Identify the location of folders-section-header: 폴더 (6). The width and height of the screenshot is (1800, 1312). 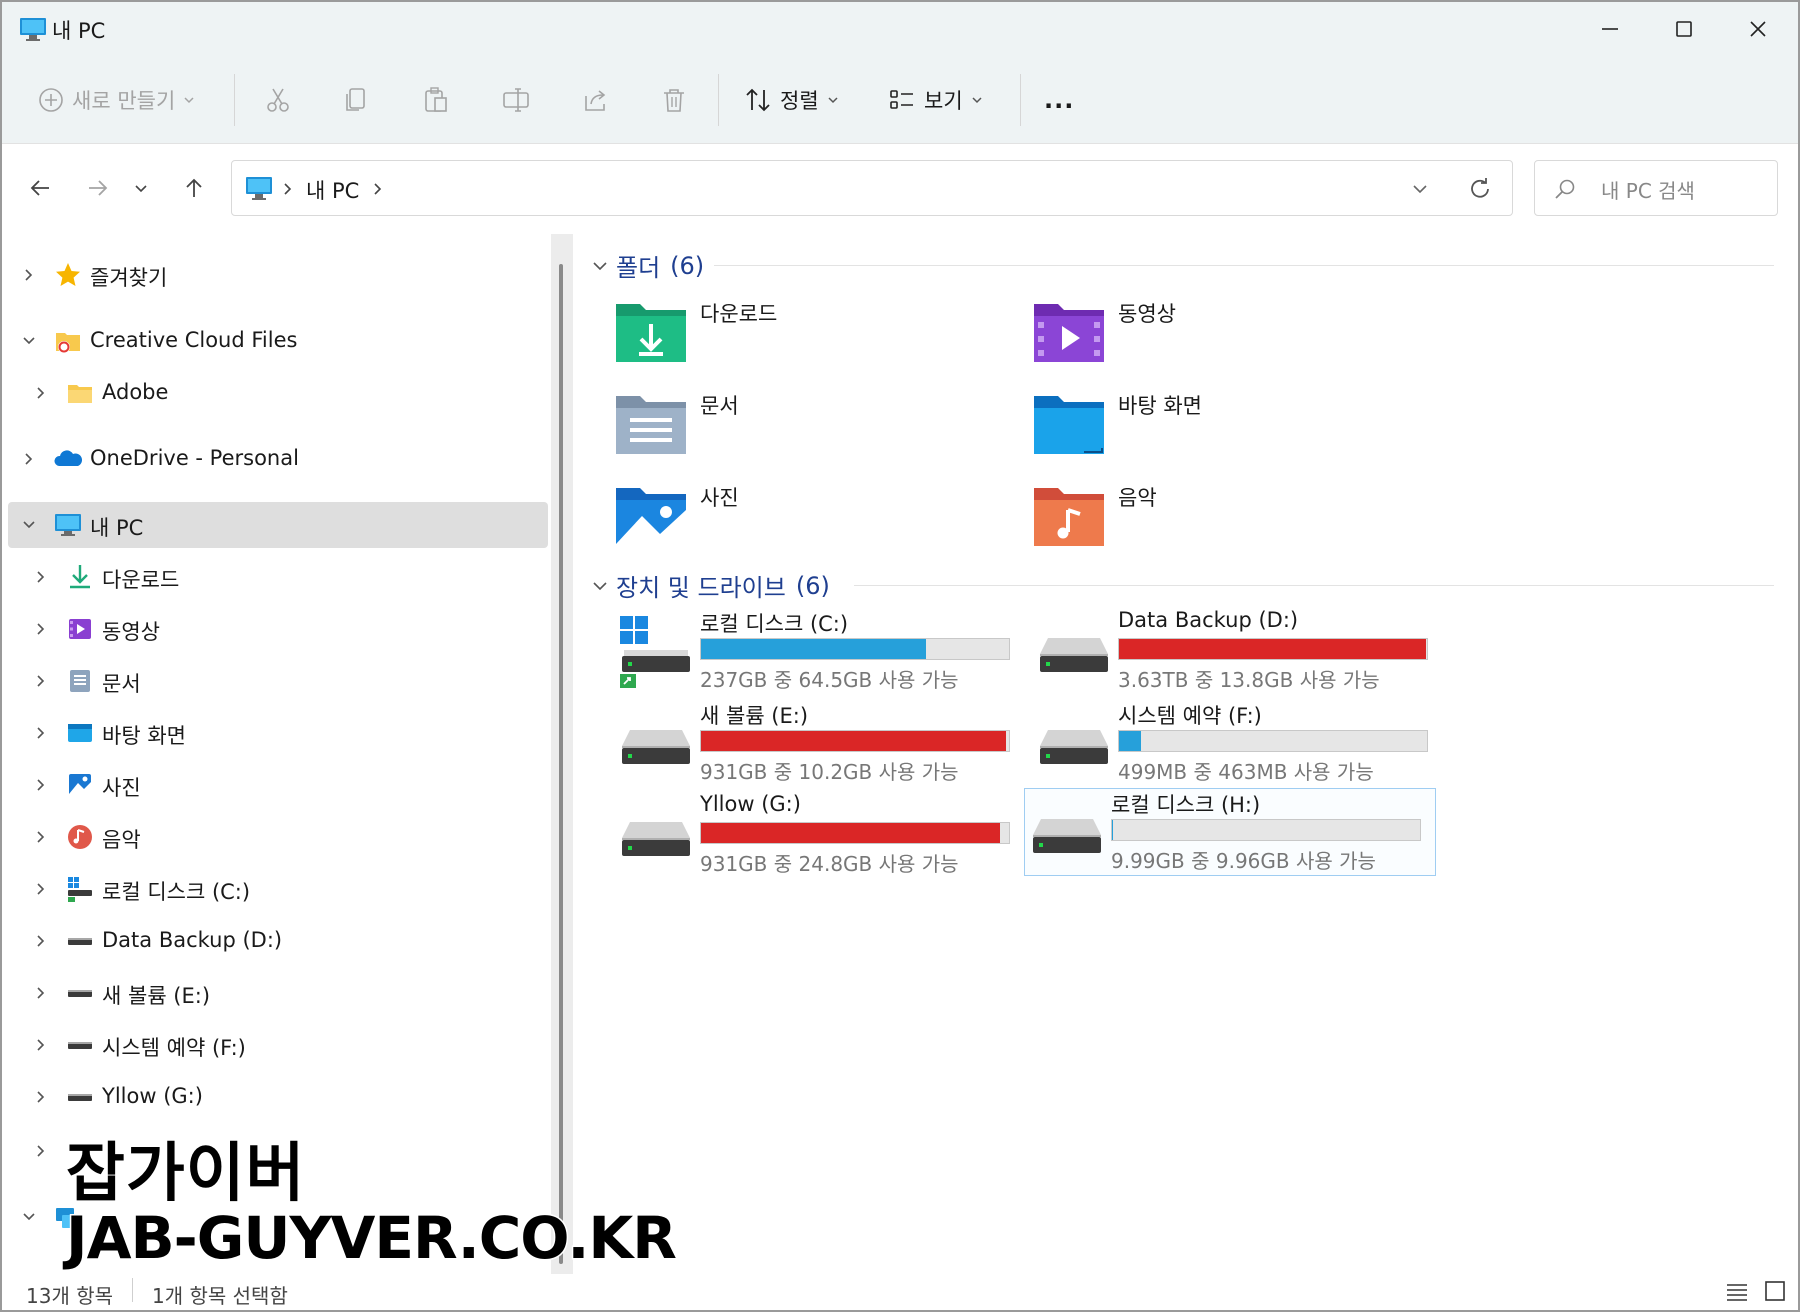
(648, 265).